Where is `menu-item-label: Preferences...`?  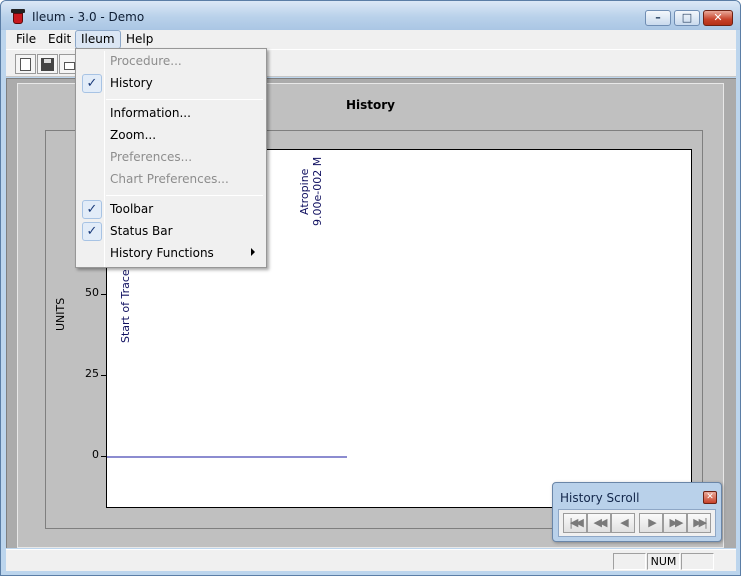 menu-item-label: Preferences... is located at coordinates (151, 157).